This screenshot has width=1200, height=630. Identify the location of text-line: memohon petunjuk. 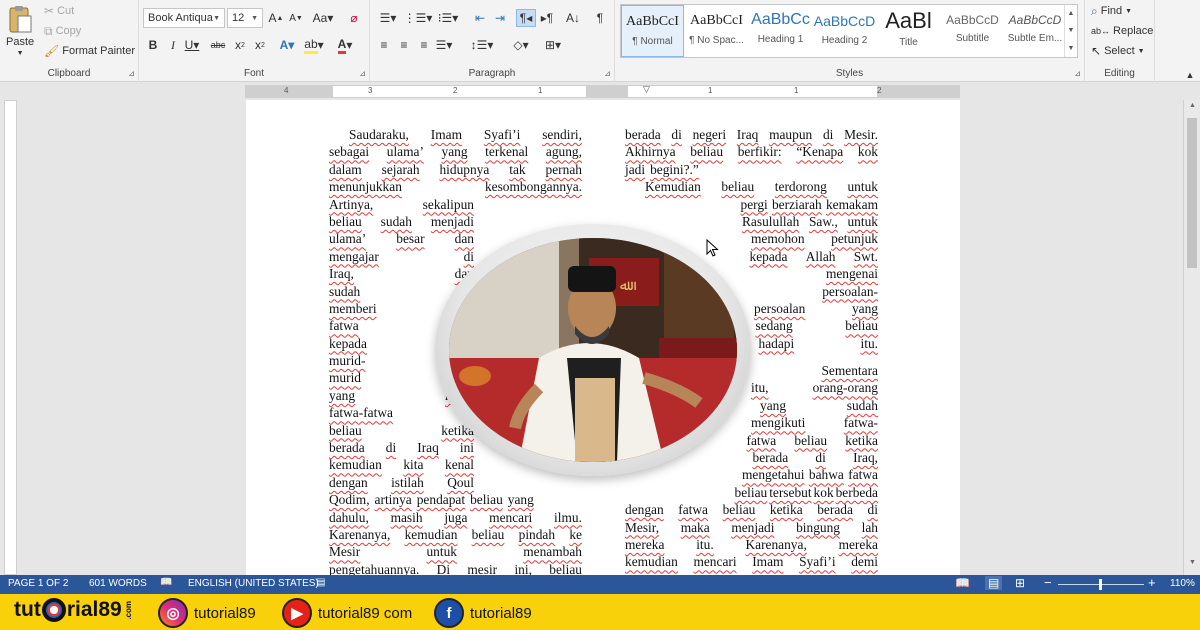
(814, 238).